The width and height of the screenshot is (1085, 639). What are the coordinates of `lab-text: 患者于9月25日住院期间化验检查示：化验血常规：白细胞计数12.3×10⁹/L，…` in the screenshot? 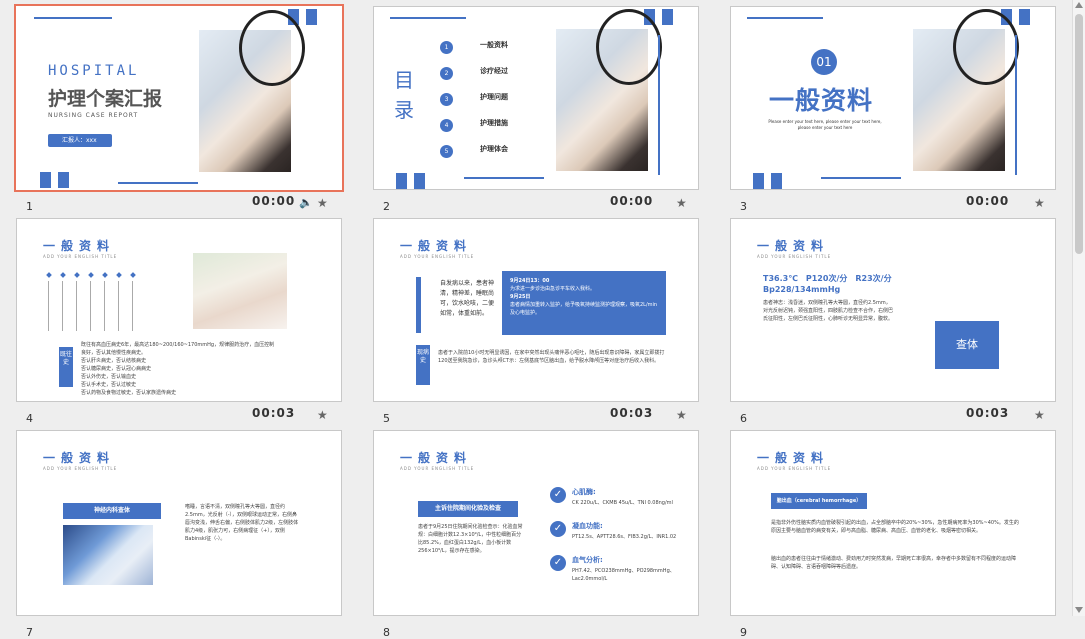 It's located at (470, 539).